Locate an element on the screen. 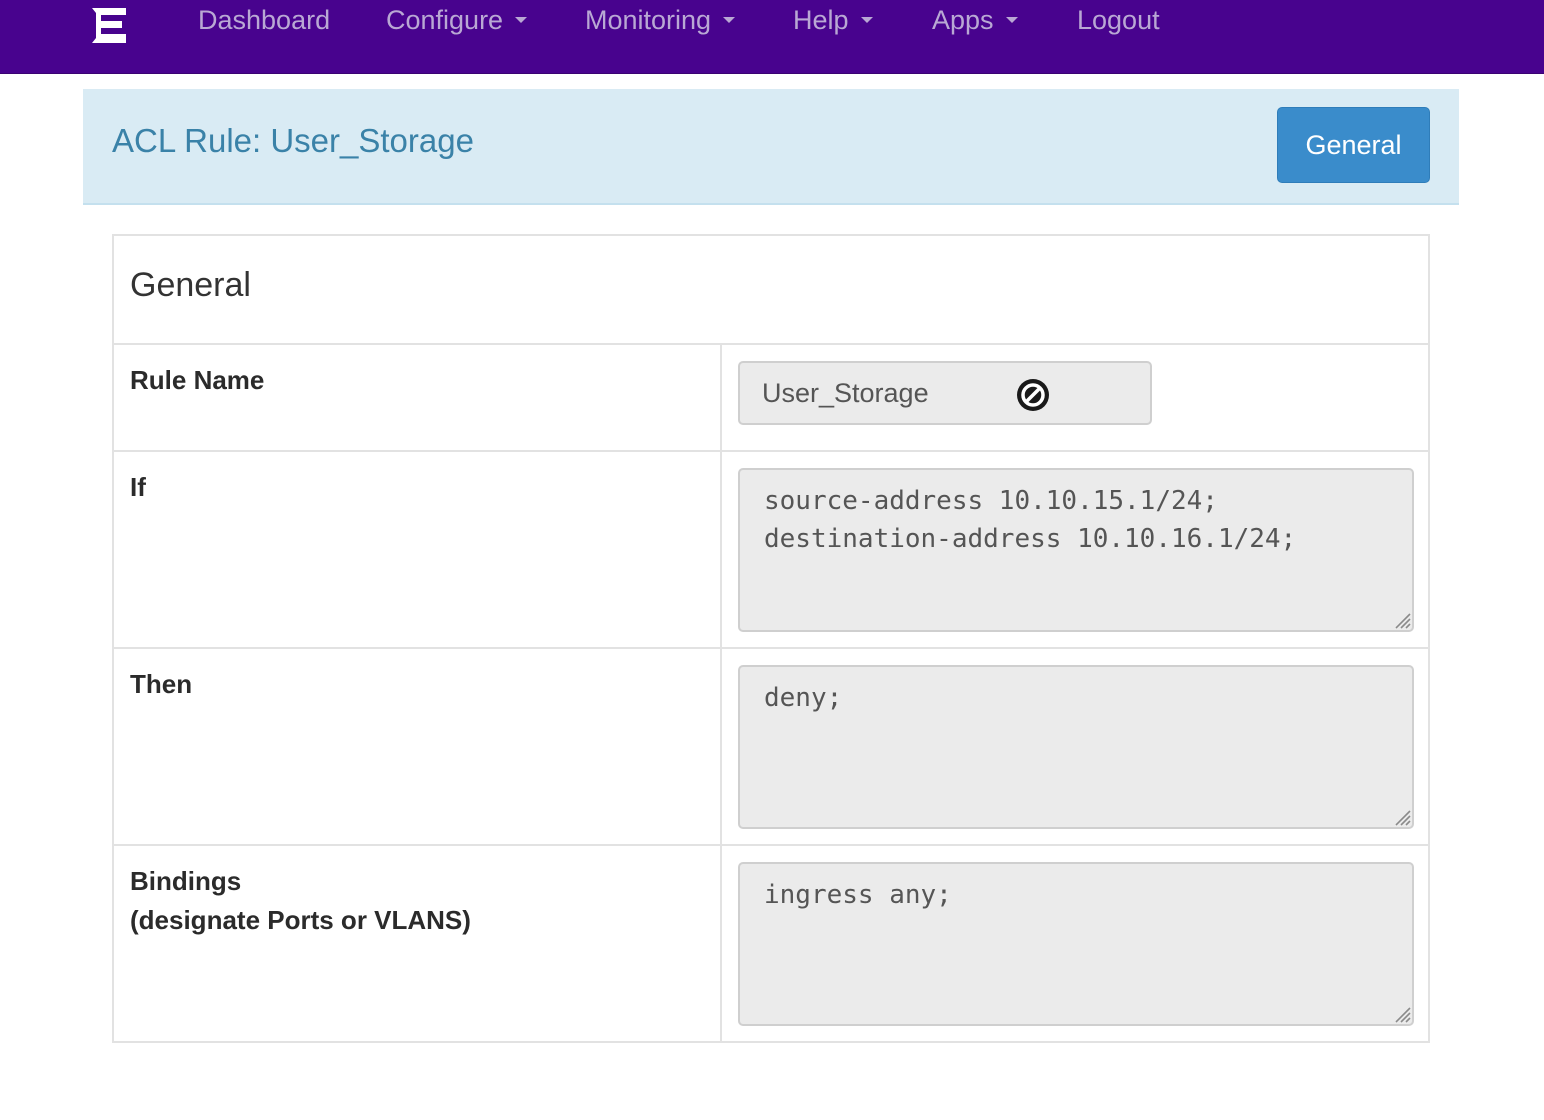 This screenshot has width=1544, height=1120. nav-monitoring-label: Monitoring is located at coordinates (648, 20).